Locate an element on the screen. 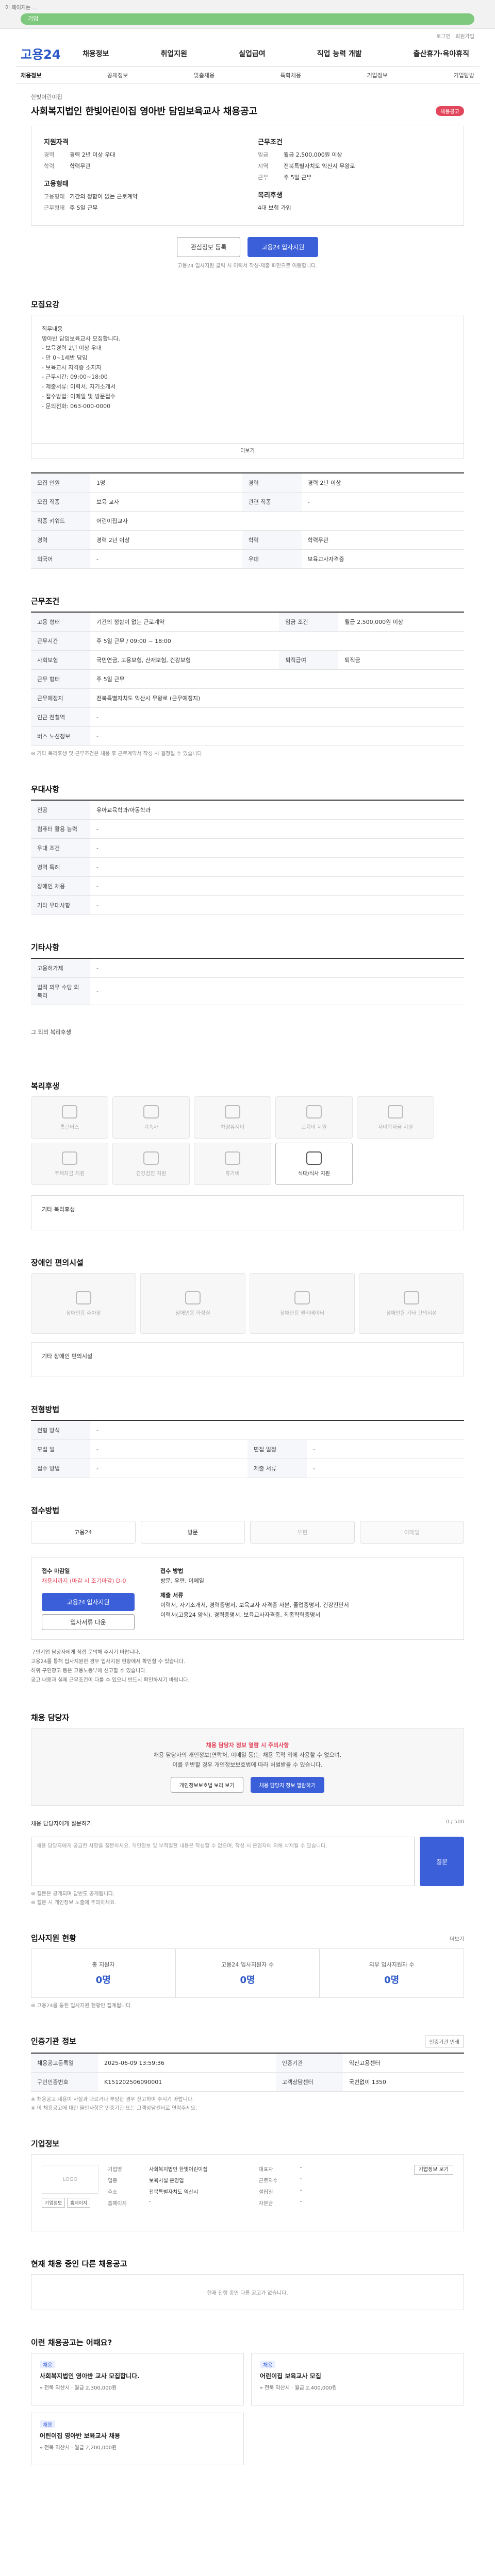  td: 보육 교사 is located at coordinates (166, 502).